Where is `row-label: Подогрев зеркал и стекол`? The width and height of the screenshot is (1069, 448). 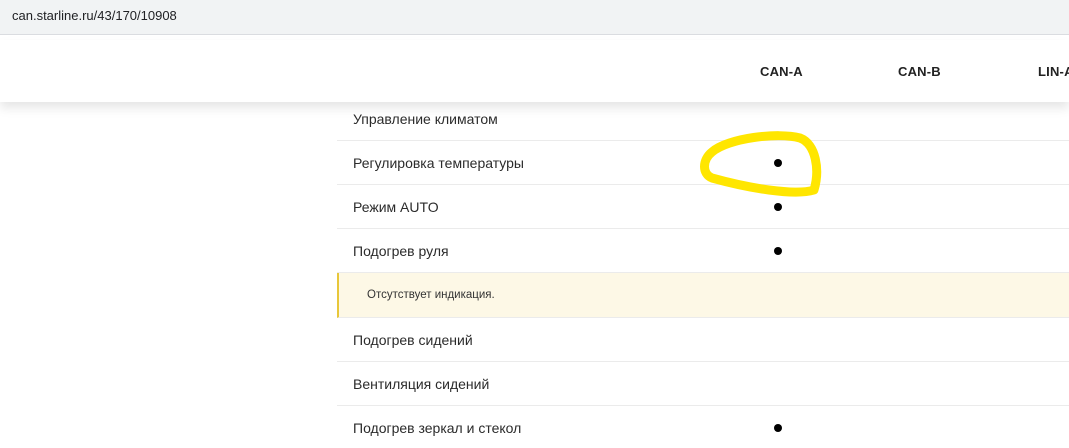
row-label: Подогрев зеркал и стекол is located at coordinates (437, 427).